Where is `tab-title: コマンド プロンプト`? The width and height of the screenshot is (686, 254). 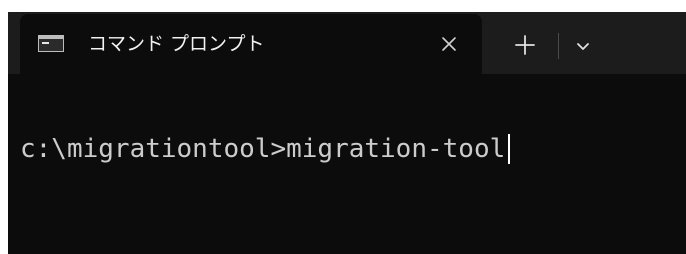
tab-title: コマンド プロンプト is located at coordinates (176, 44).